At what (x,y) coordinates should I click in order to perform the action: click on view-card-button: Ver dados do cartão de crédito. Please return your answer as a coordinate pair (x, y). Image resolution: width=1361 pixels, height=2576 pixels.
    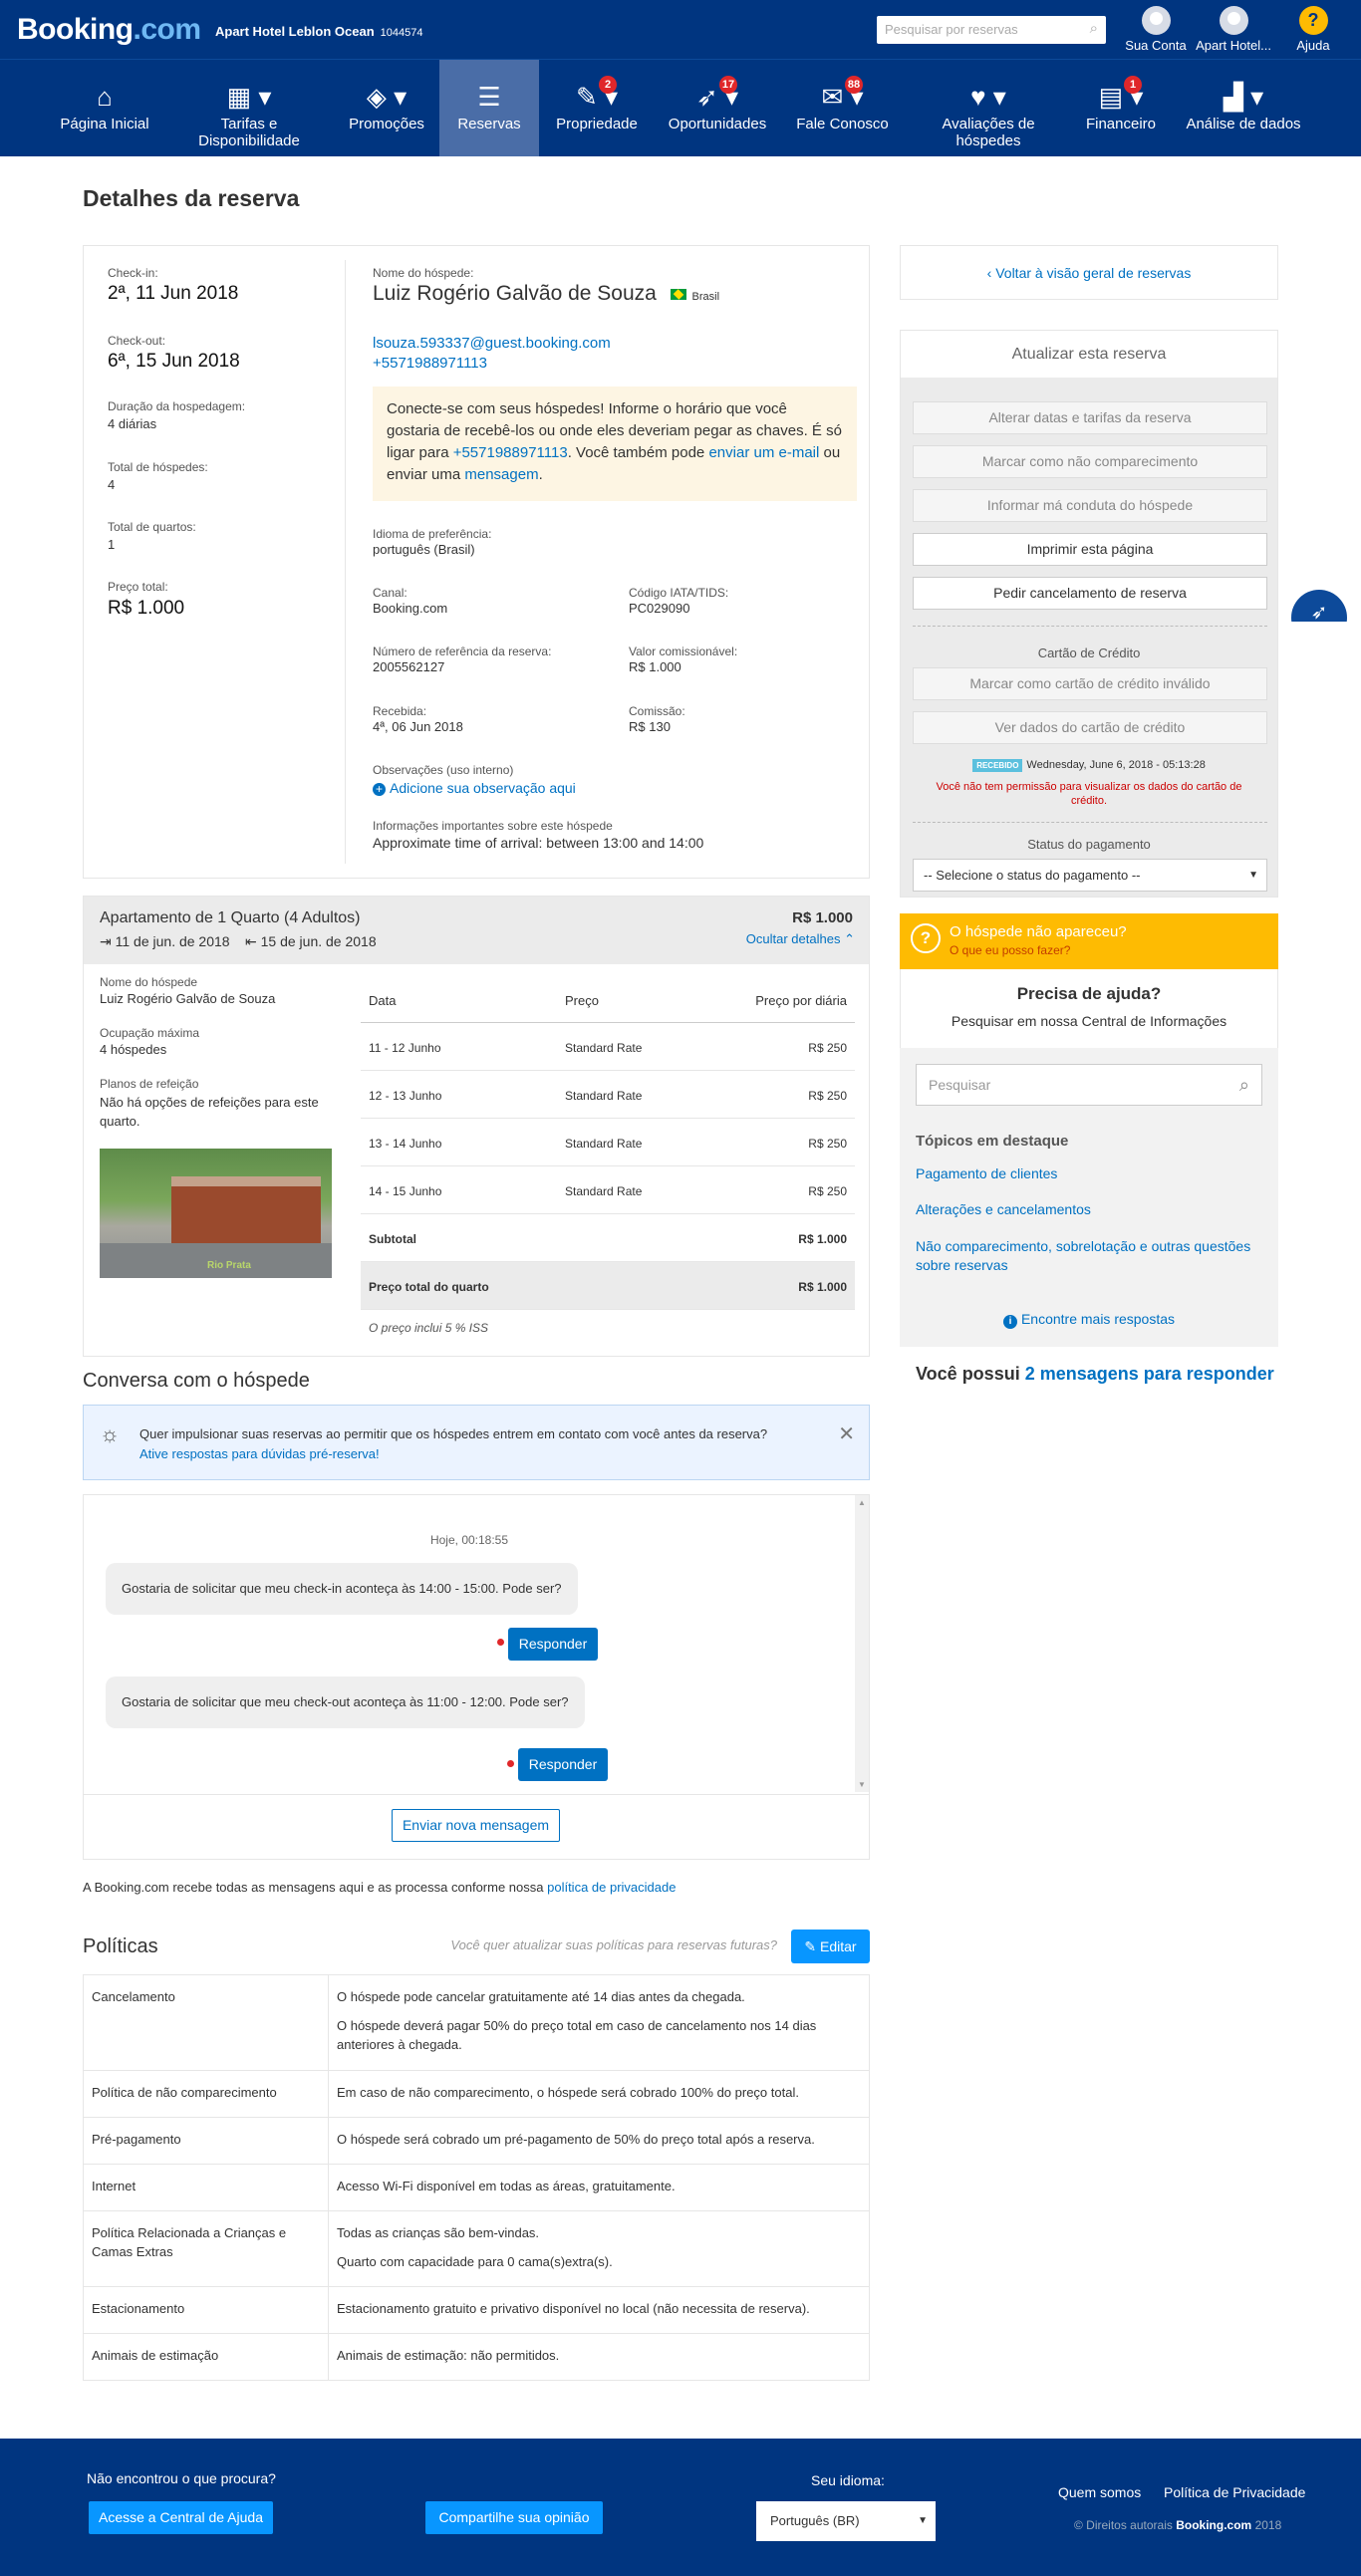
    Looking at the image, I should click on (1090, 727).